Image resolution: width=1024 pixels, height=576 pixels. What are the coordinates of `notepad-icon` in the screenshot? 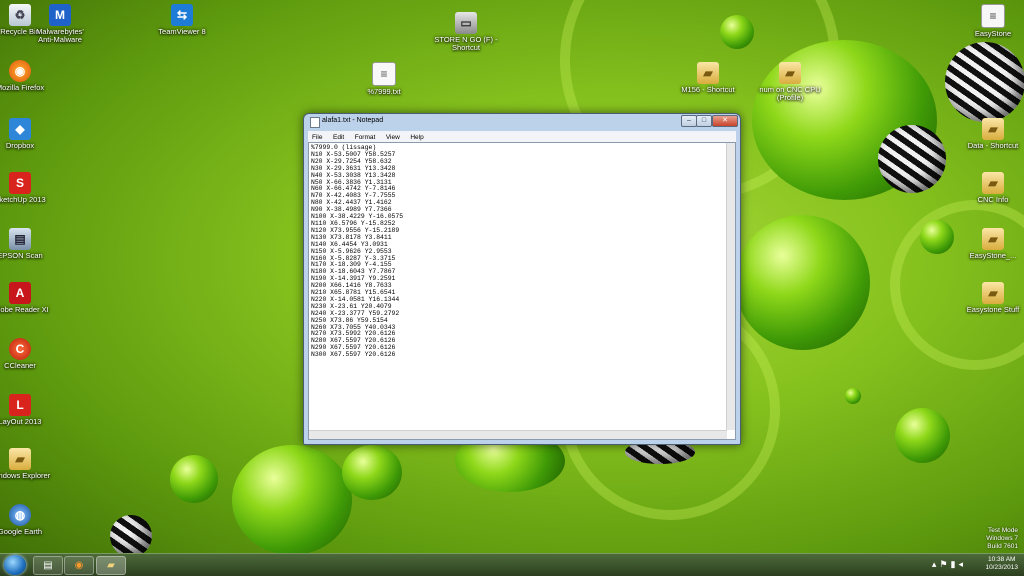 It's located at (315, 122).